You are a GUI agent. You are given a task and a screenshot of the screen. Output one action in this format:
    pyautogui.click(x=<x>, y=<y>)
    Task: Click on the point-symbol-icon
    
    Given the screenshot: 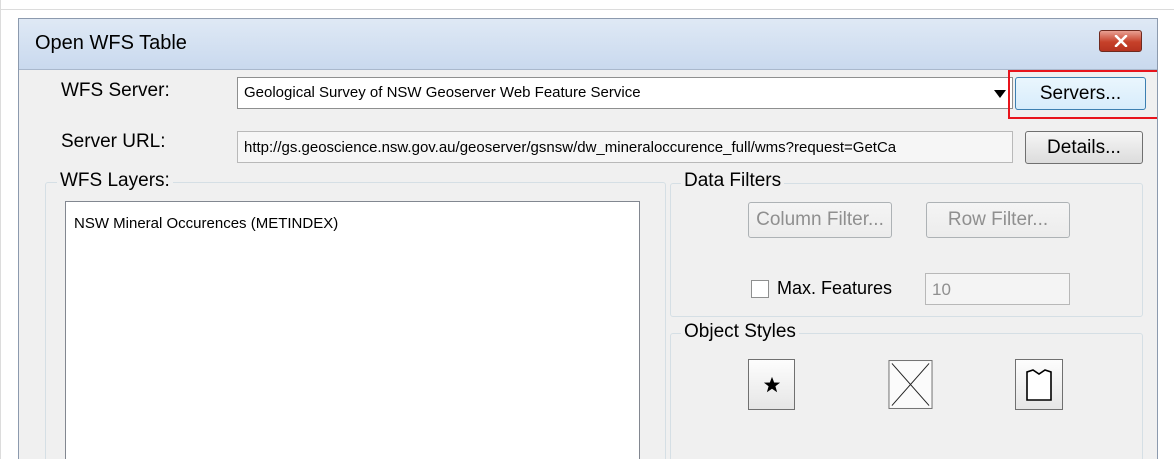 What is the action you would take?
    pyautogui.click(x=771, y=384)
    